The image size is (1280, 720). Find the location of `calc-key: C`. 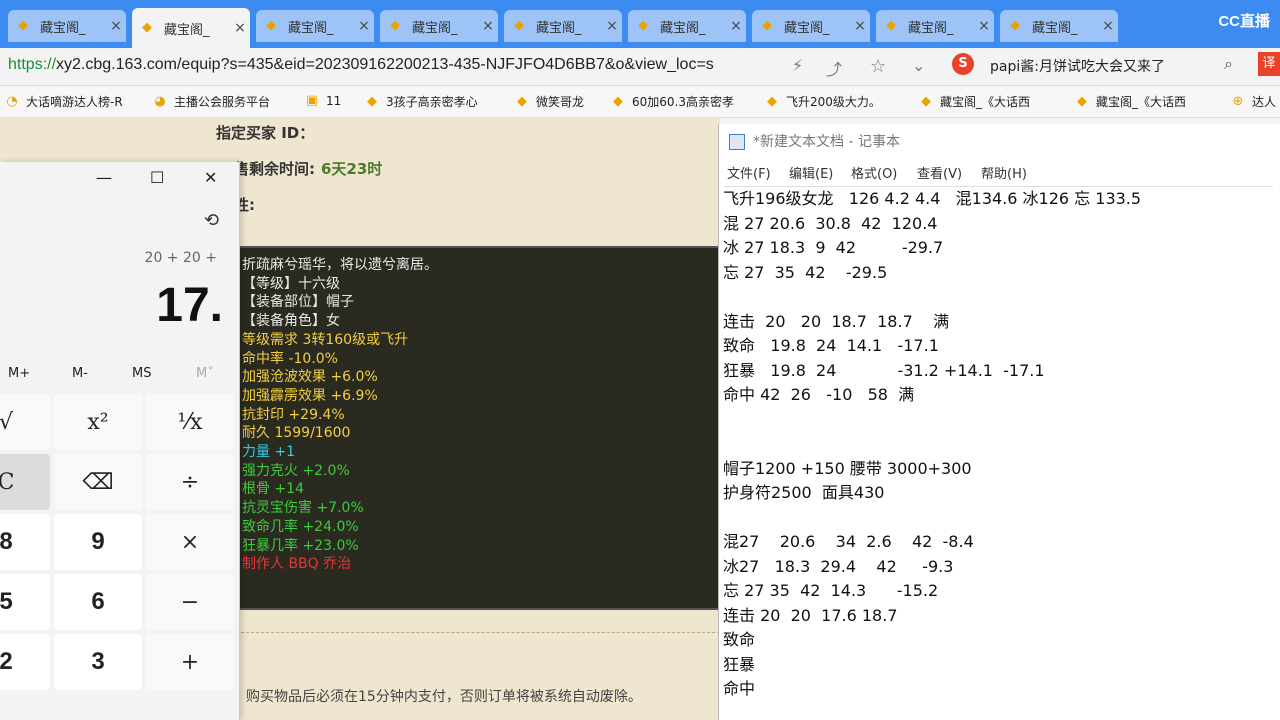

calc-key: C is located at coordinates (25, 482).